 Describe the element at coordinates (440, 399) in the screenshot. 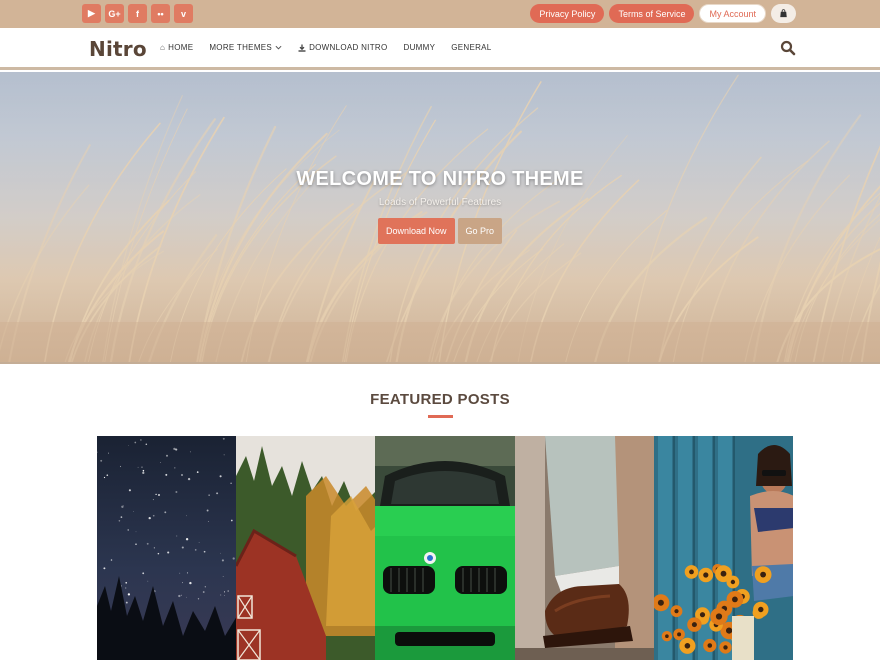

I see `featured-posts-heading: FEATURED POSTS` at that location.